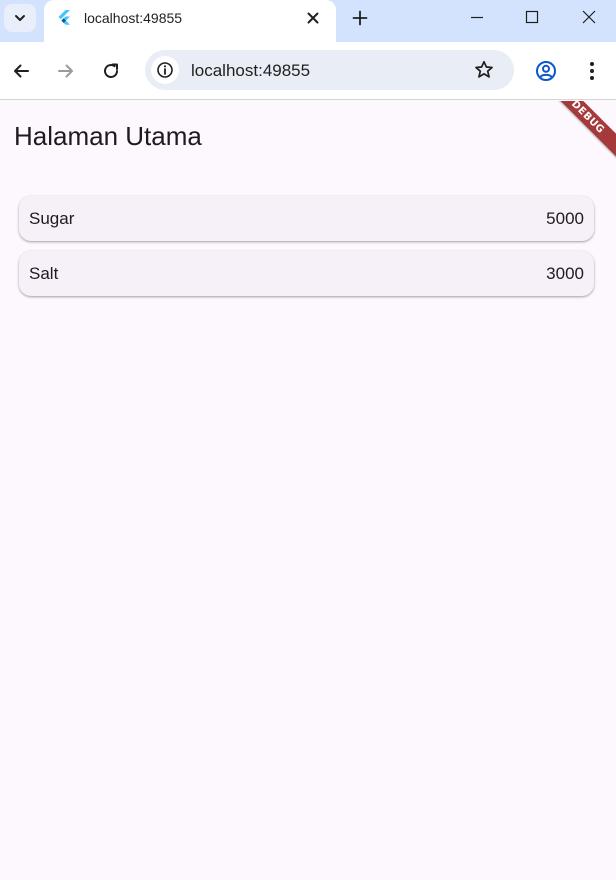  What do you see at coordinates (329, 70) in the screenshot?
I see `address-bar: localhost:49855` at bounding box center [329, 70].